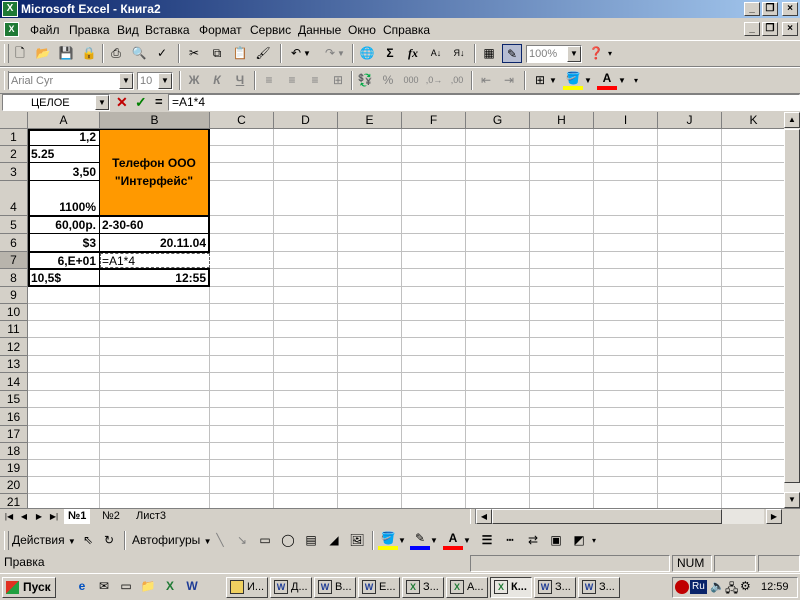 This screenshot has width=800, height=600. Describe the element at coordinates (141, 102) in the screenshot. I see `enter-icon: ✓` at that location.